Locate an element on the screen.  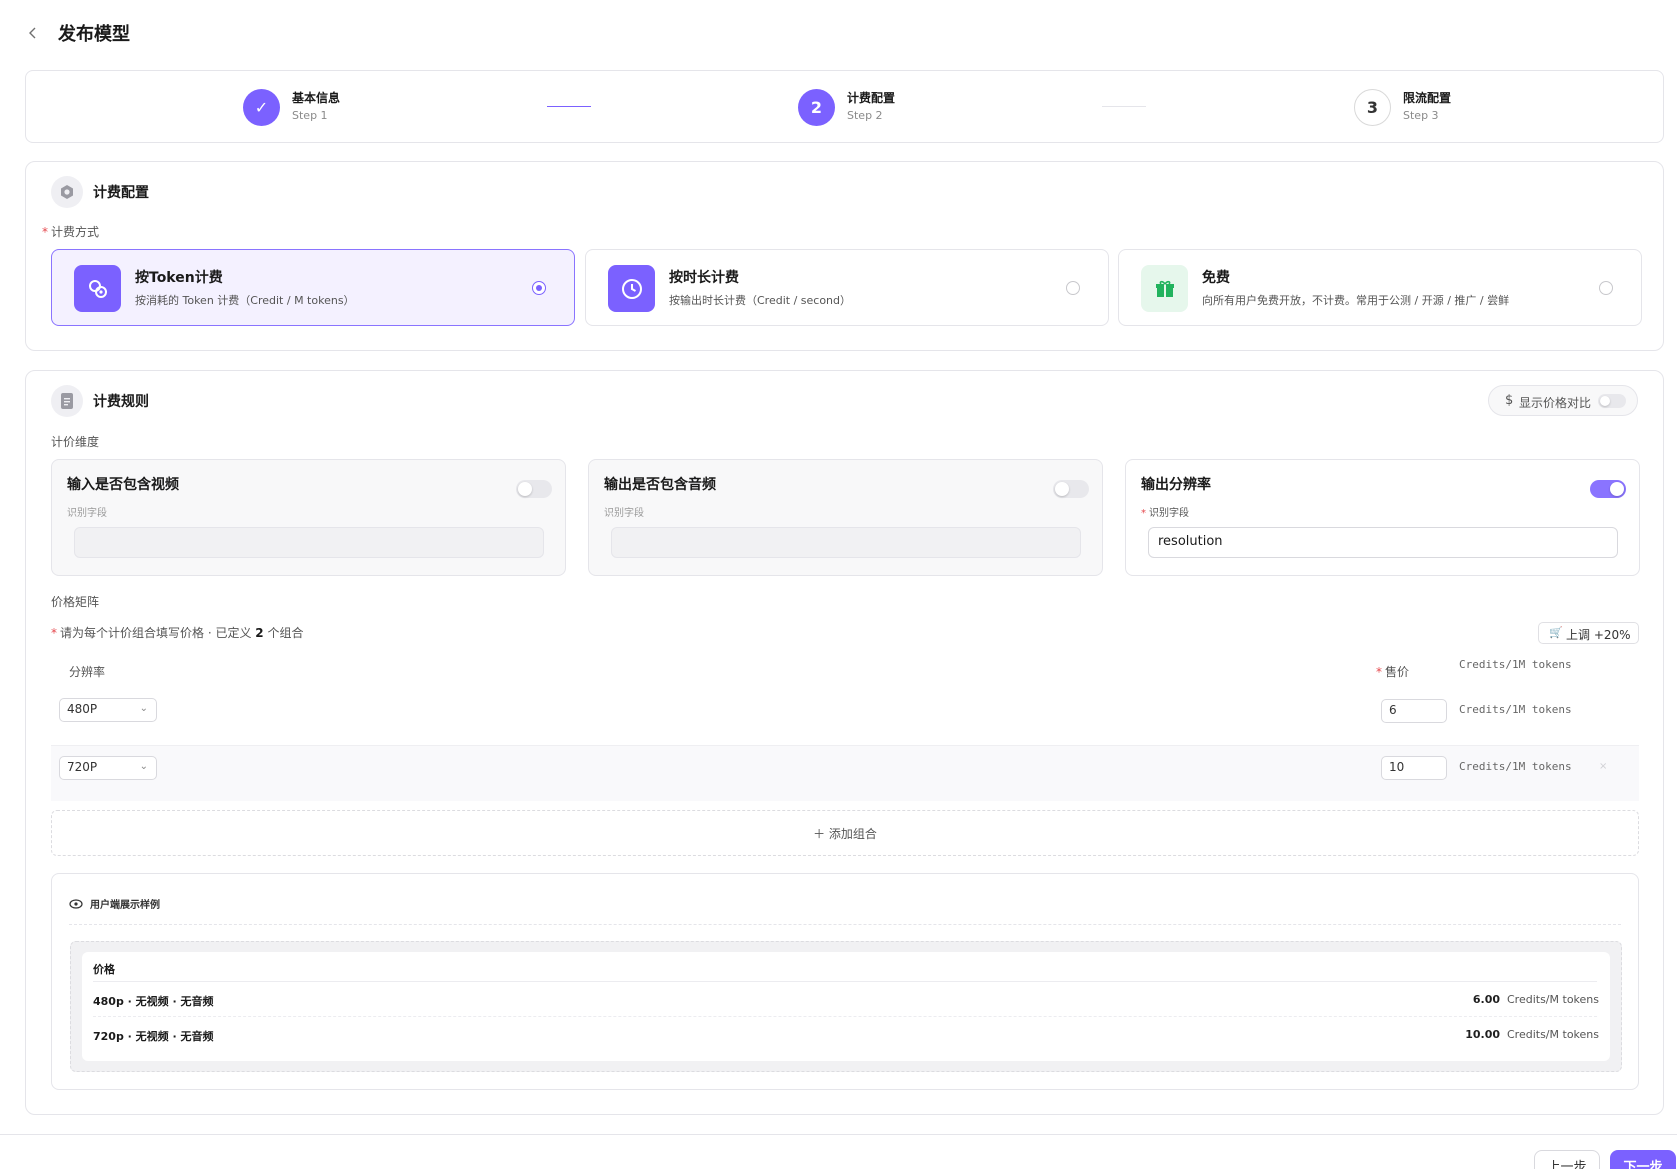
adjust-price-button: 🛒 上调 +20% is located at coordinates (1588, 633).